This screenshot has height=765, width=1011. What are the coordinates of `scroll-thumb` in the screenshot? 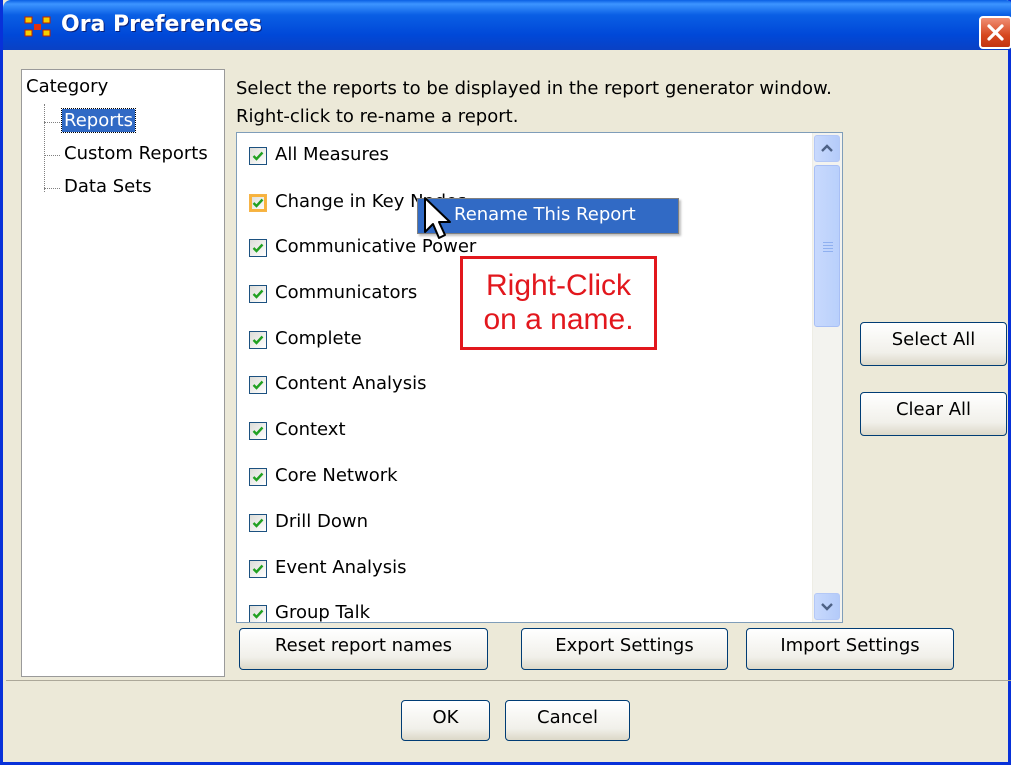 It's located at (827, 246).